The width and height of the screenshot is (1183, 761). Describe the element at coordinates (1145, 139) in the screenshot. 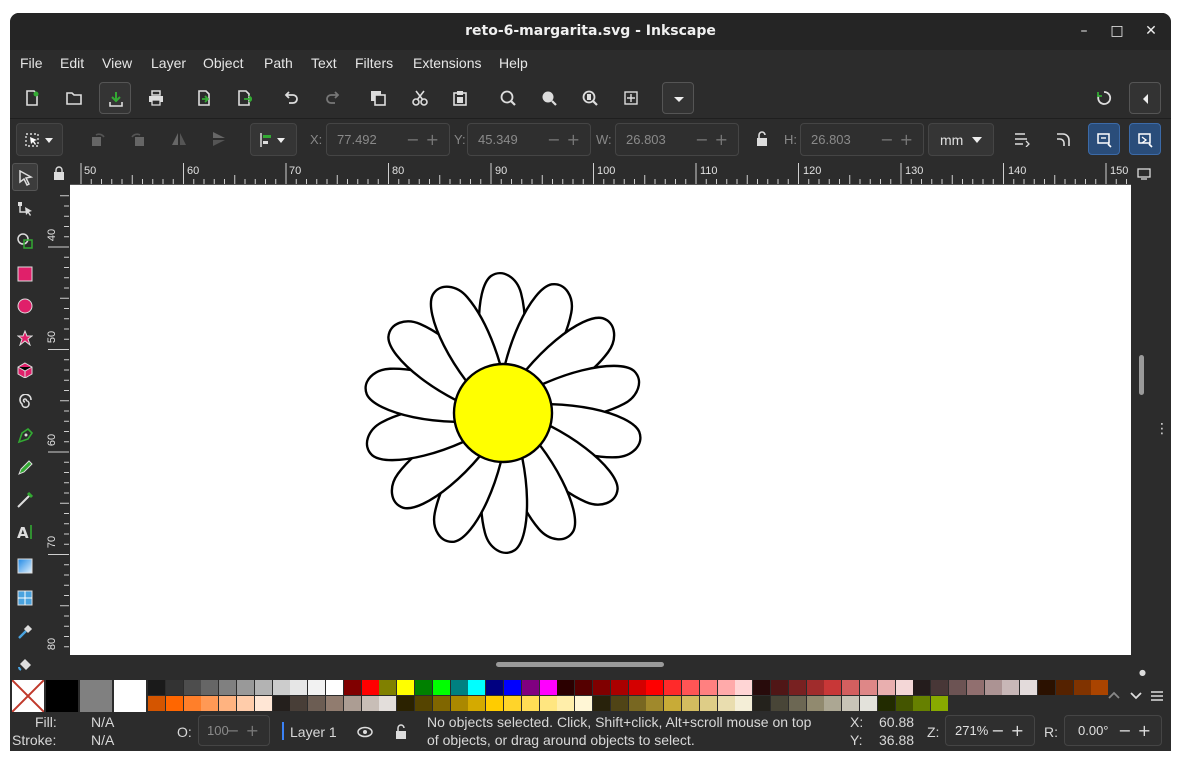

I see `move-patterns-icon` at that location.